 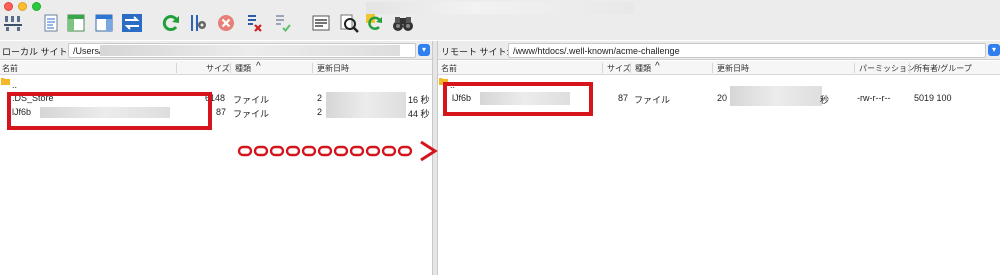 I want to click on toolbar, so click(x=500, y=20).